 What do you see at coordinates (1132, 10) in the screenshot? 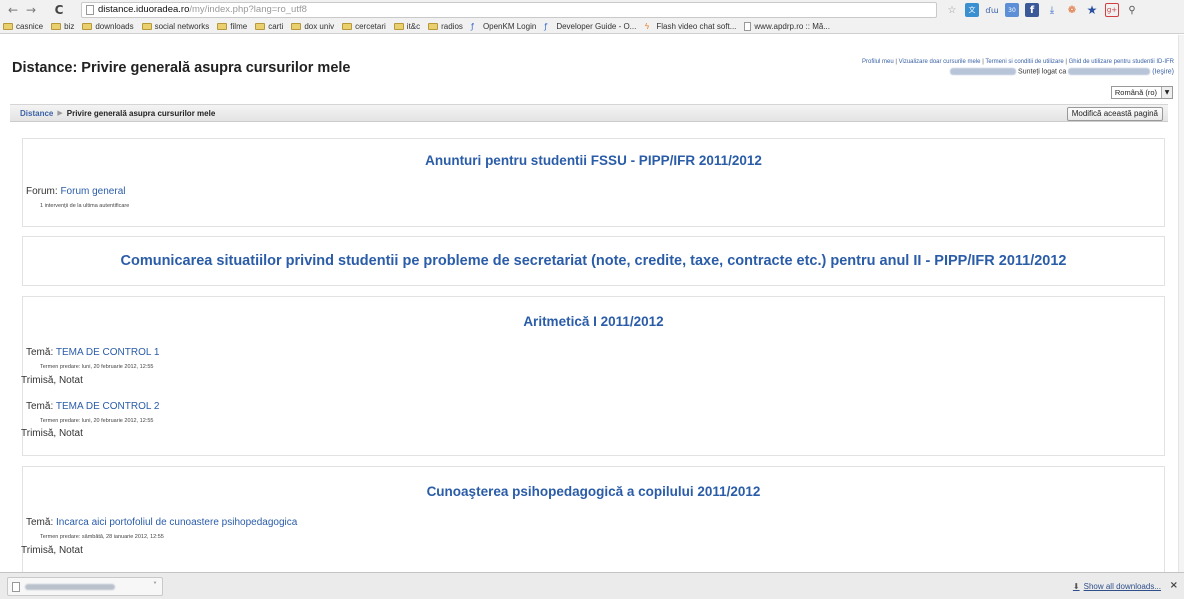
I see `wrench-icon: ⚲` at bounding box center [1132, 10].